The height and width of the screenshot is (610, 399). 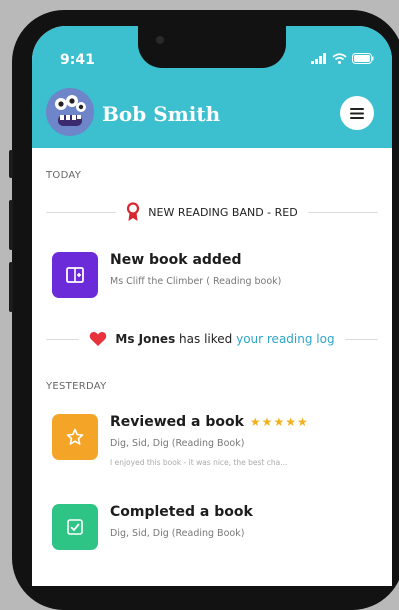 What do you see at coordinates (196, 281) in the screenshot?
I see `new-book-subtitle: Ms Cliff the Climber ( Reading book)` at bounding box center [196, 281].